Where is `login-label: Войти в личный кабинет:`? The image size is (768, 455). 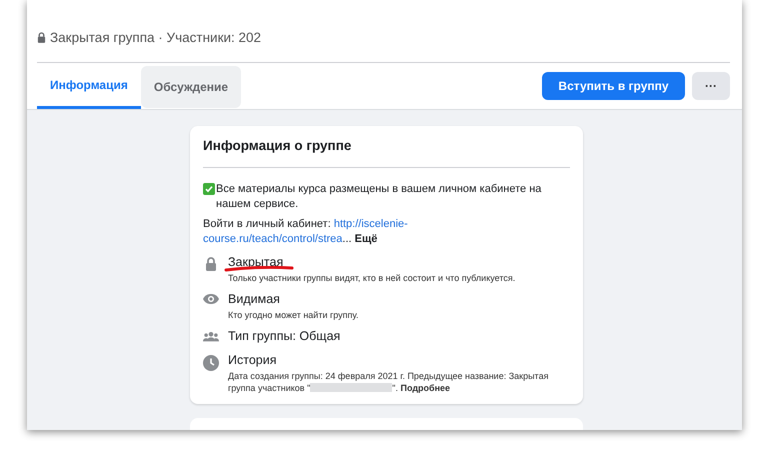
login-label: Войти в личный кабинет: is located at coordinates (267, 224).